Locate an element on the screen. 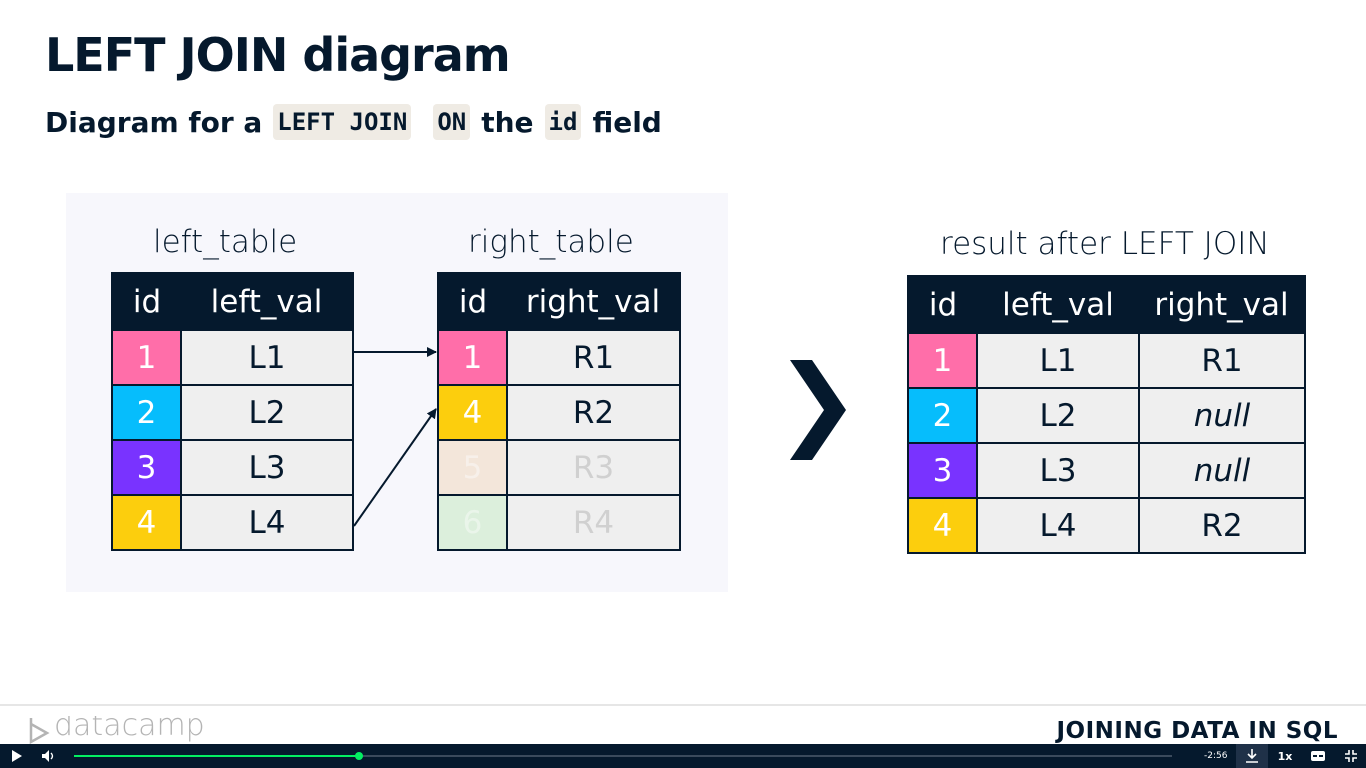  left-value-cell: L4 is located at coordinates (1058, 525).